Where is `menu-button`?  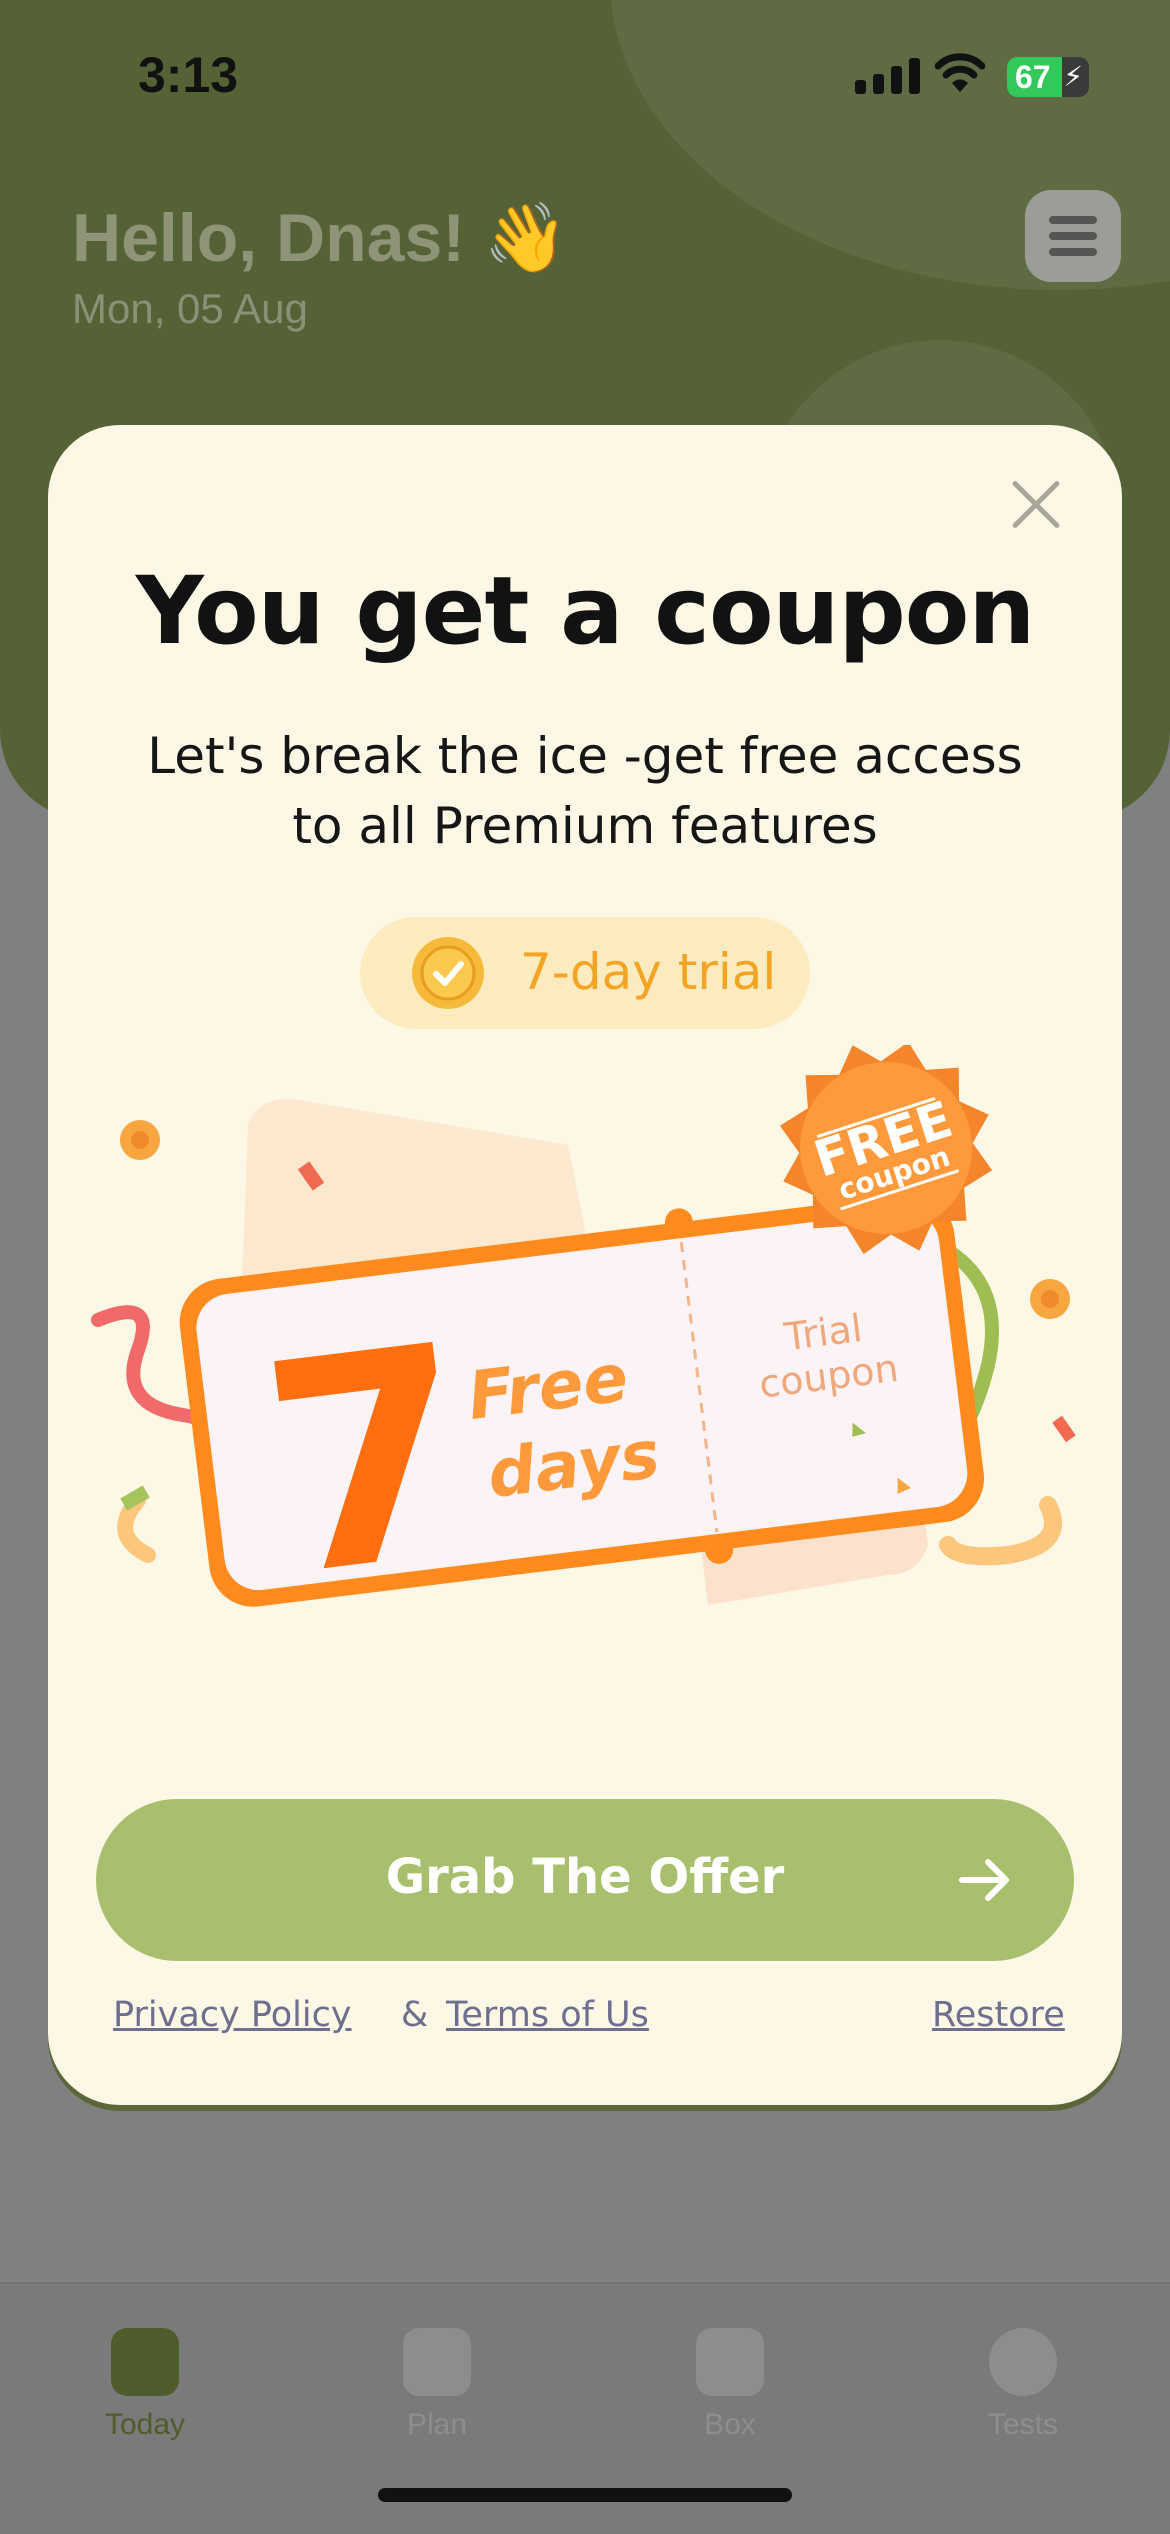 menu-button is located at coordinates (1073, 236).